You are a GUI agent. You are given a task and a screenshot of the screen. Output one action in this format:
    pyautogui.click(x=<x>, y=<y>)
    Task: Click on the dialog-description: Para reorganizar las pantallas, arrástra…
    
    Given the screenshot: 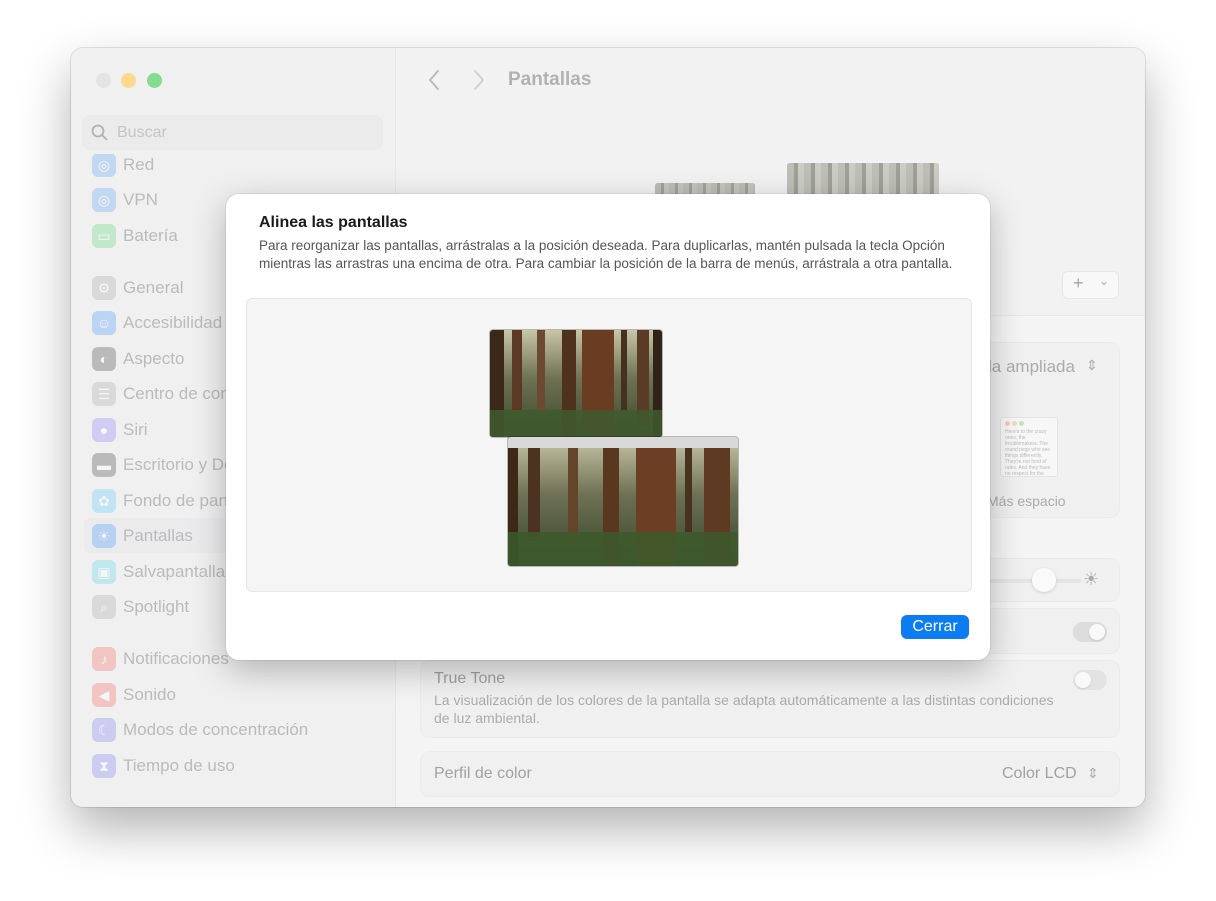 What is the action you would take?
    pyautogui.click(x=606, y=254)
    